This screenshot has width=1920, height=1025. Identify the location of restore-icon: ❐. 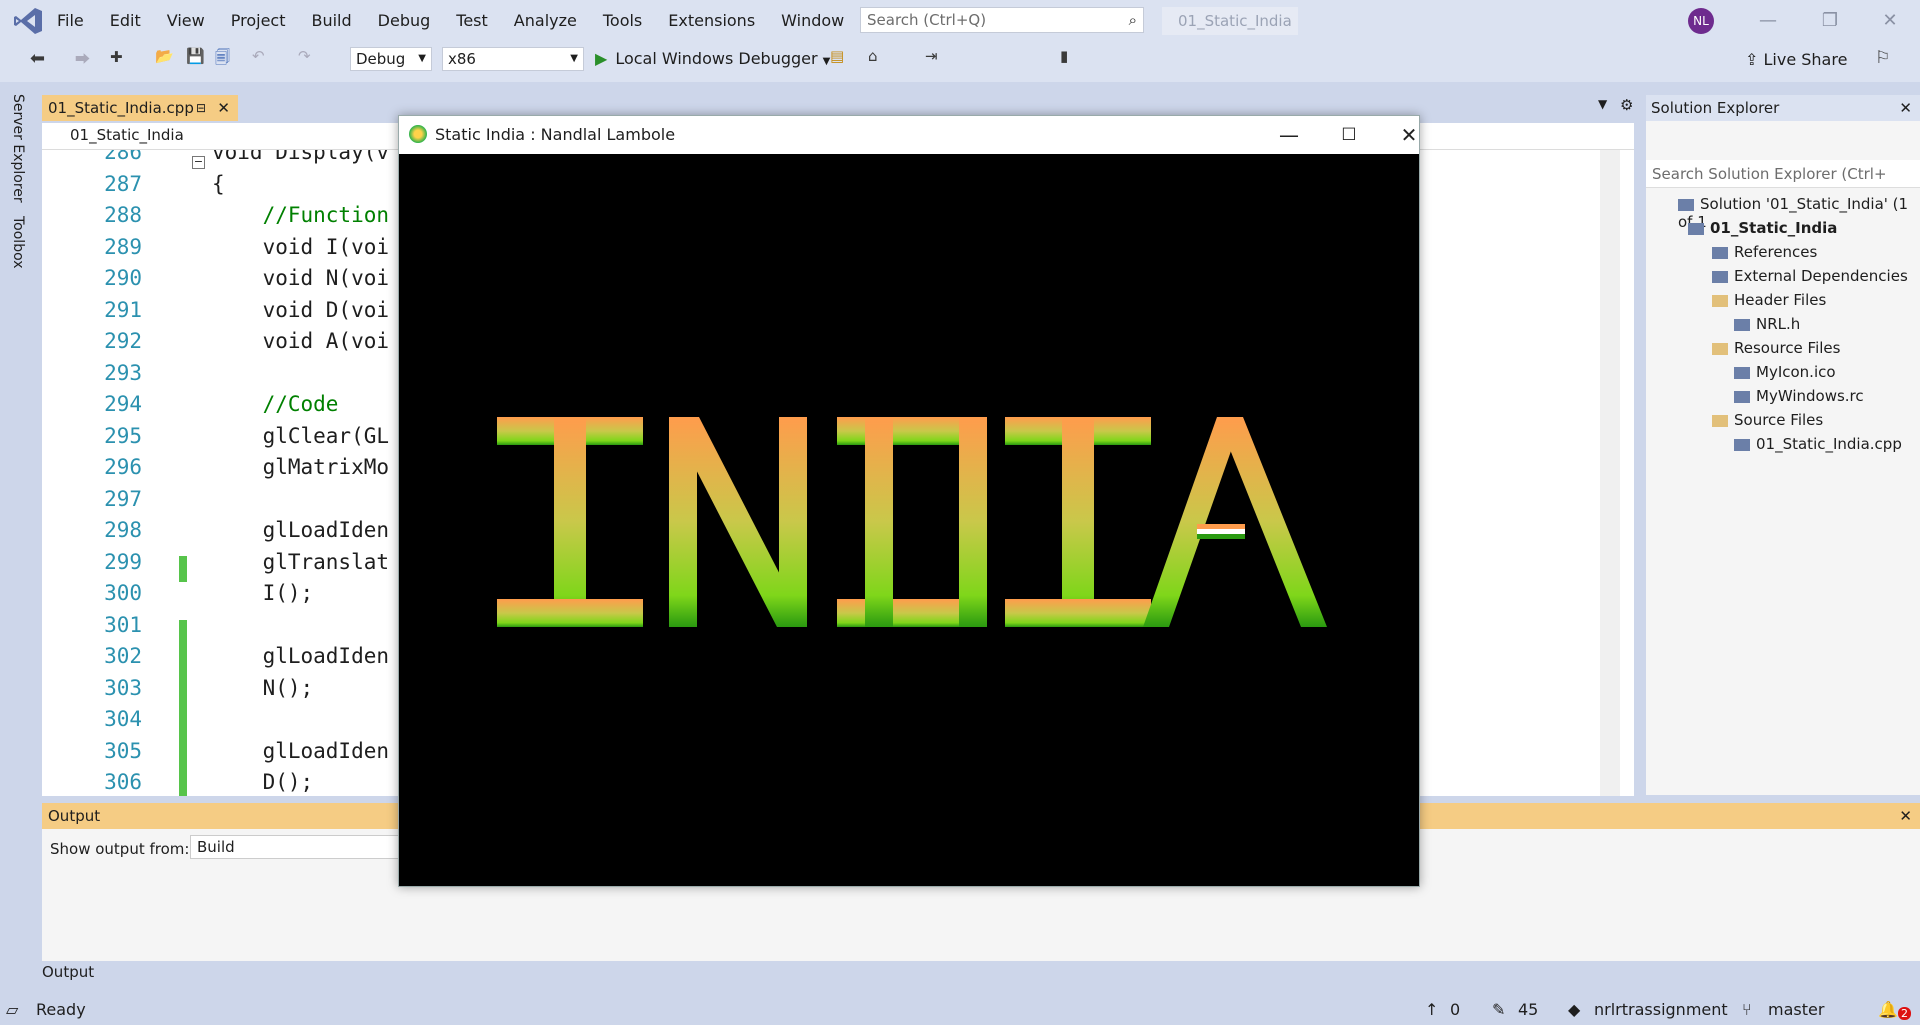
(1830, 21).